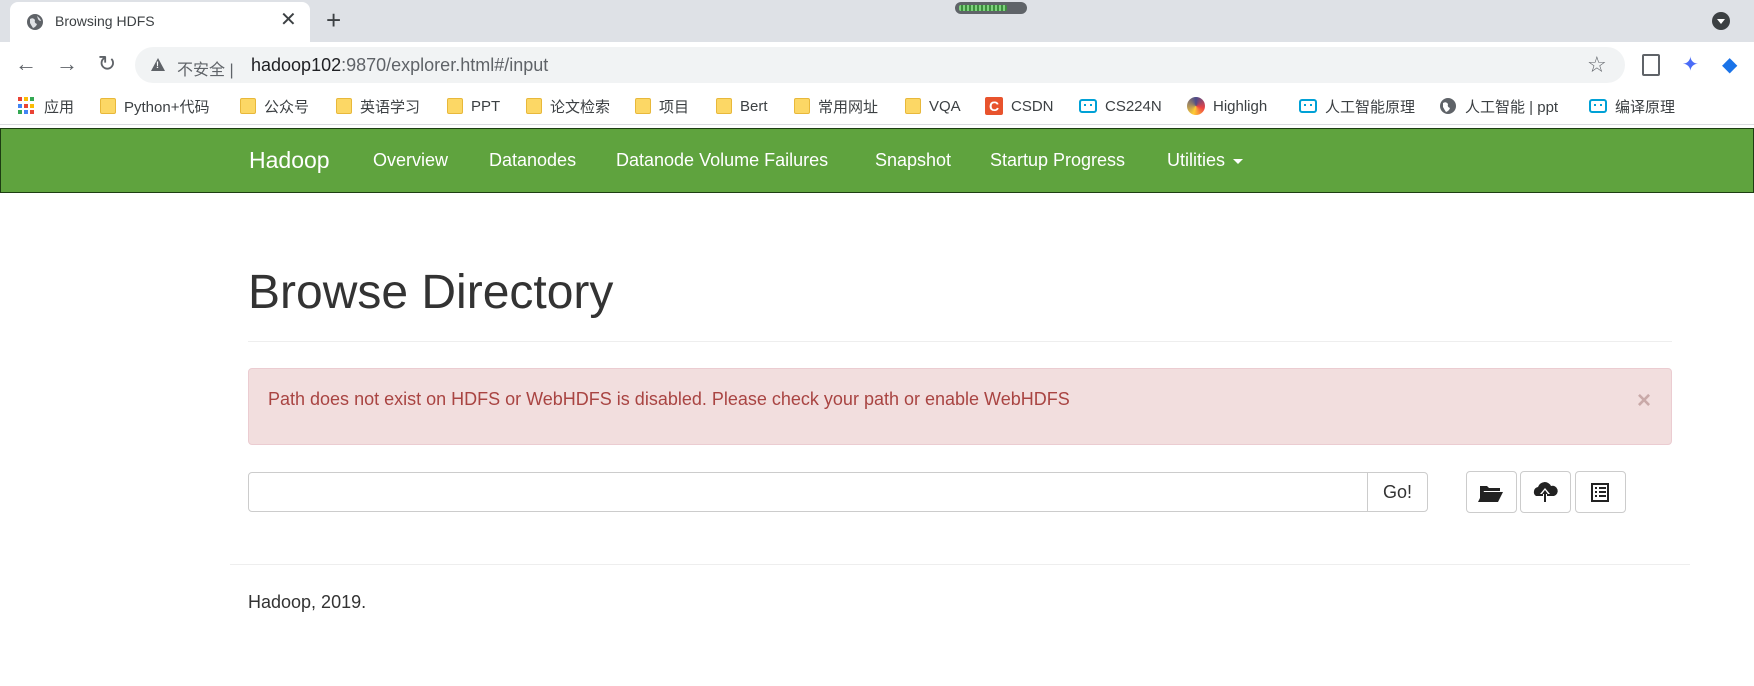 Image resolution: width=1754 pixels, height=686 pixels. I want to click on cut-paste-icon, so click(1600, 492).